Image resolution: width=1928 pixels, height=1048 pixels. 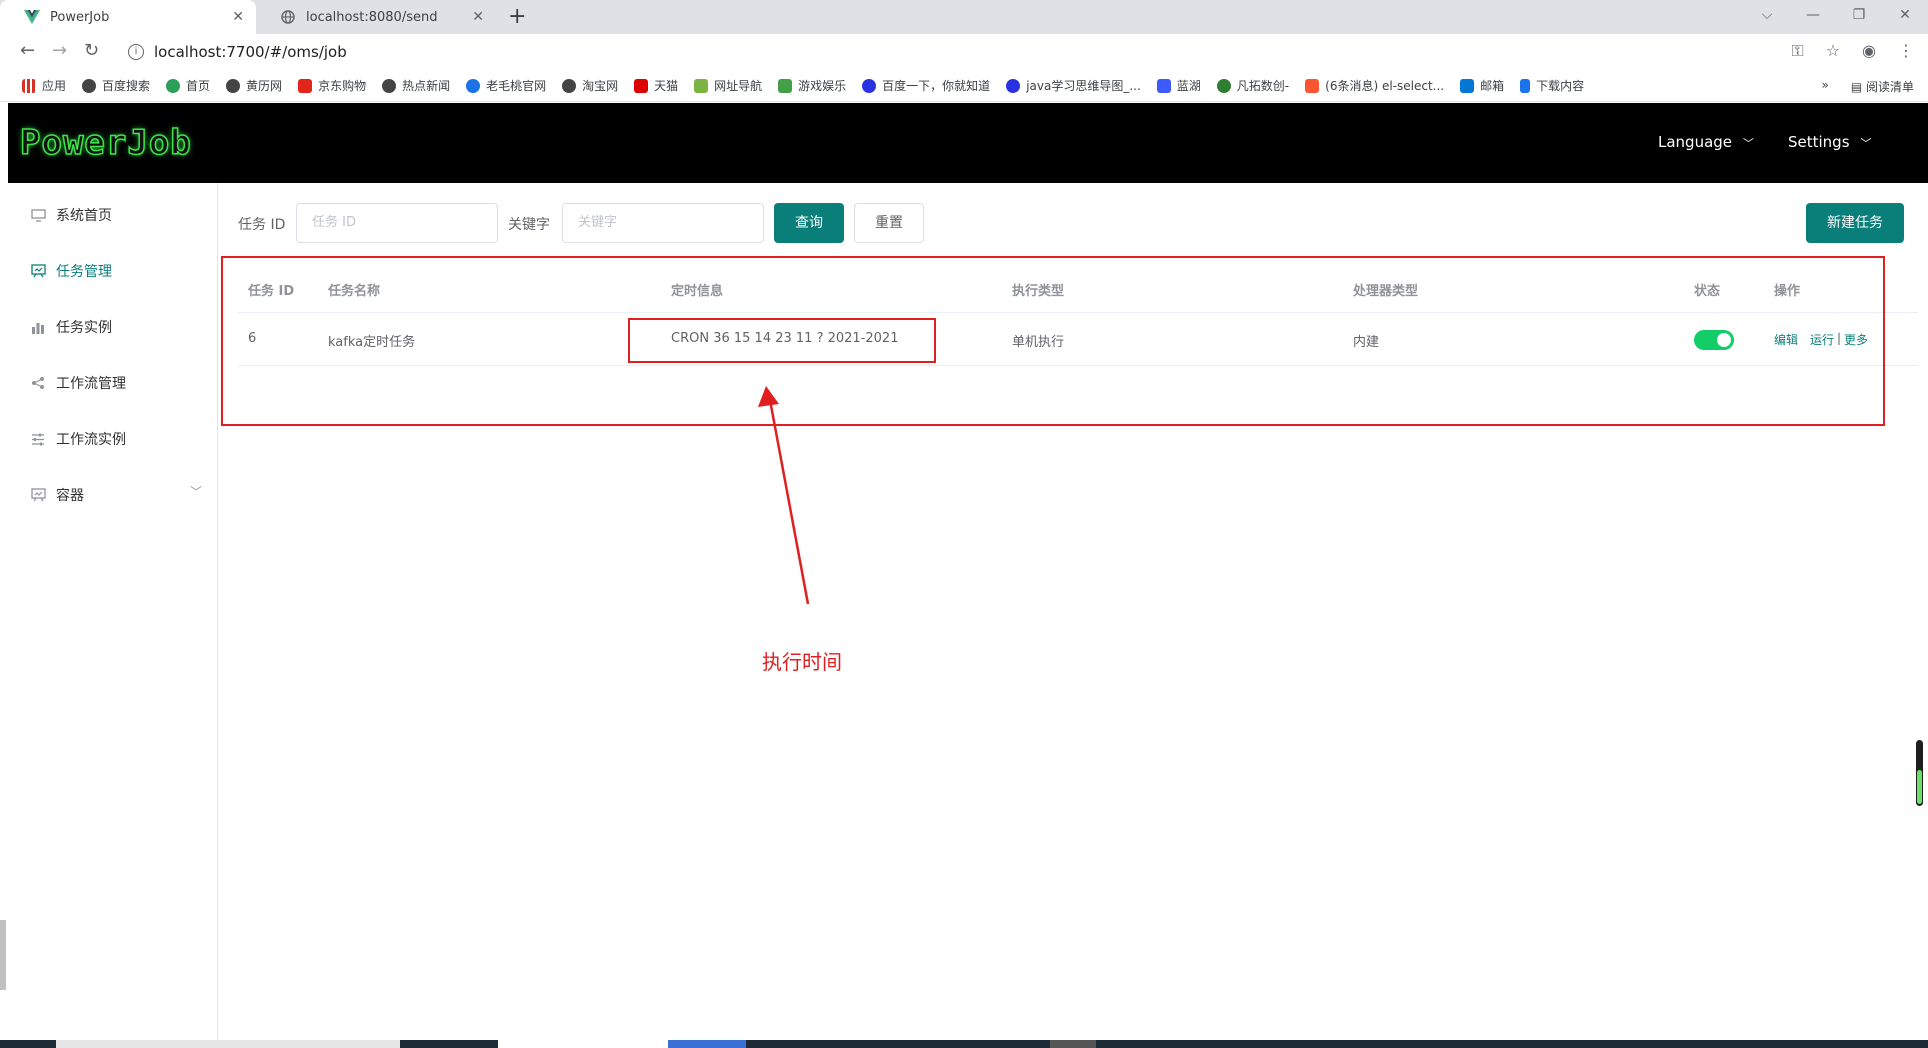 I want to click on gear-green-icon, so click(x=1223, y=85).